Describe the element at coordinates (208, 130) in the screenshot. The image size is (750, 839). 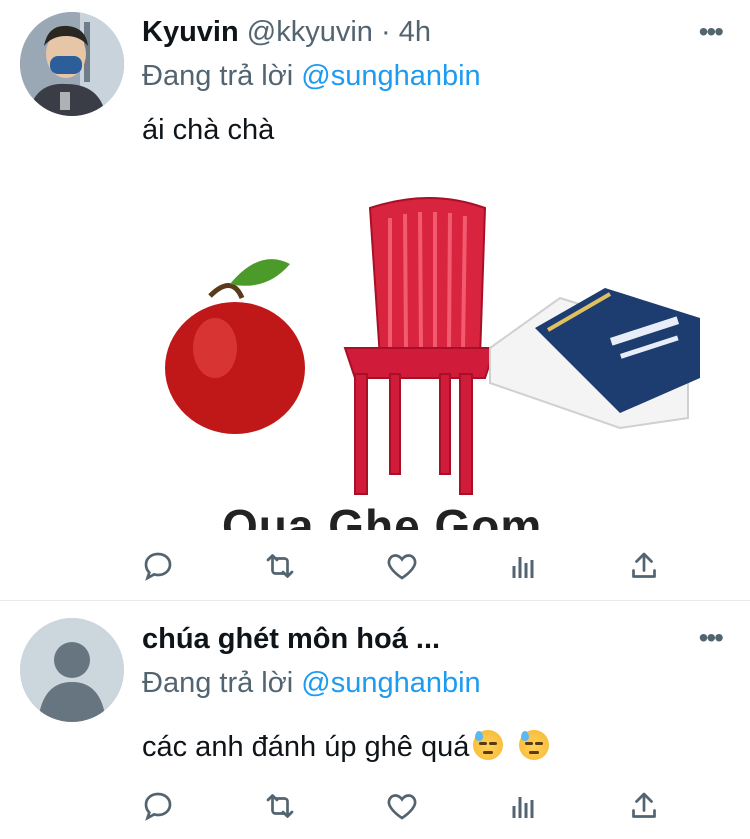
I see `tweet-text: ái chà chà` at that location.